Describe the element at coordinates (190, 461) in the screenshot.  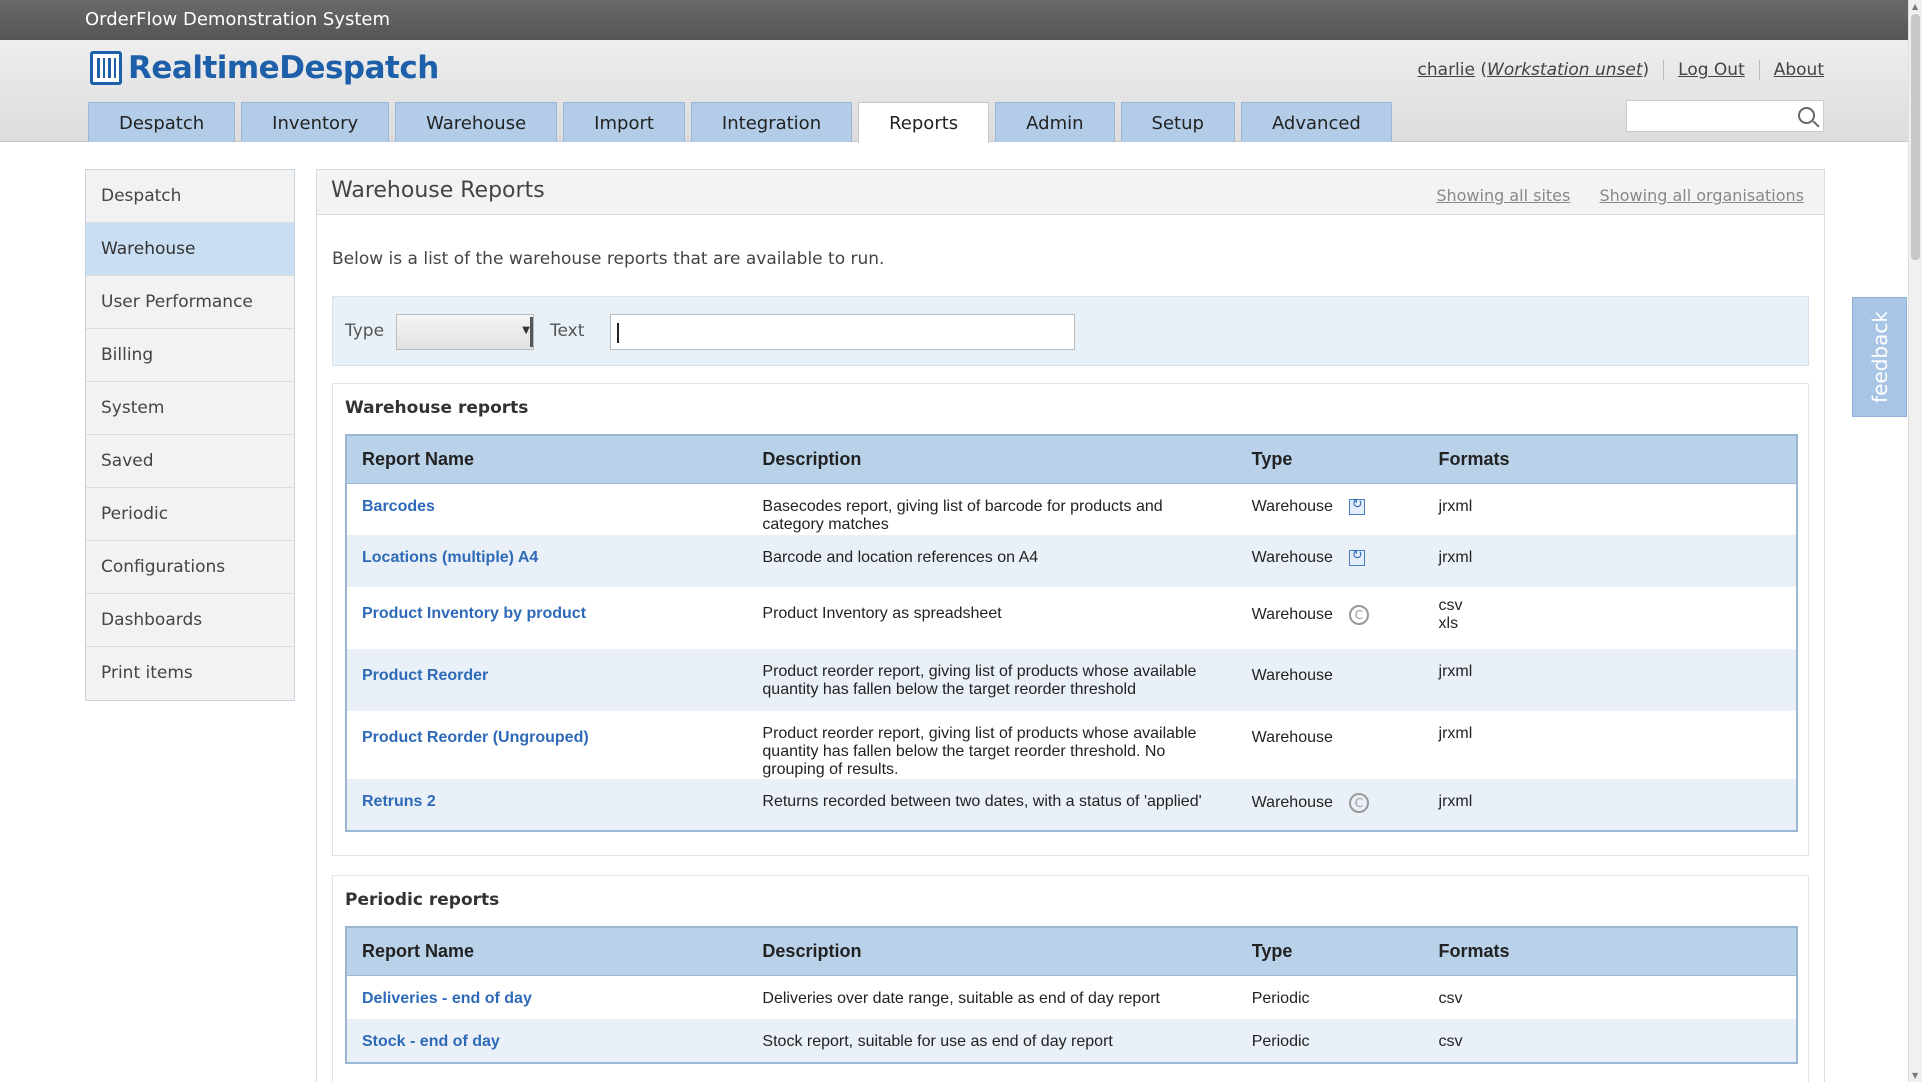
I see `sidebar-item-saved: Saved` at that location.